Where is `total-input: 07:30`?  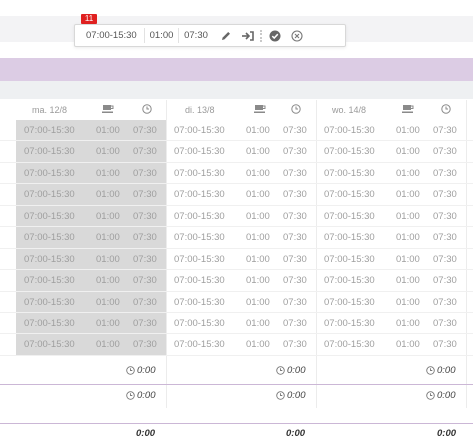 total-input: 07:30 is located at coordinates (196, 35).